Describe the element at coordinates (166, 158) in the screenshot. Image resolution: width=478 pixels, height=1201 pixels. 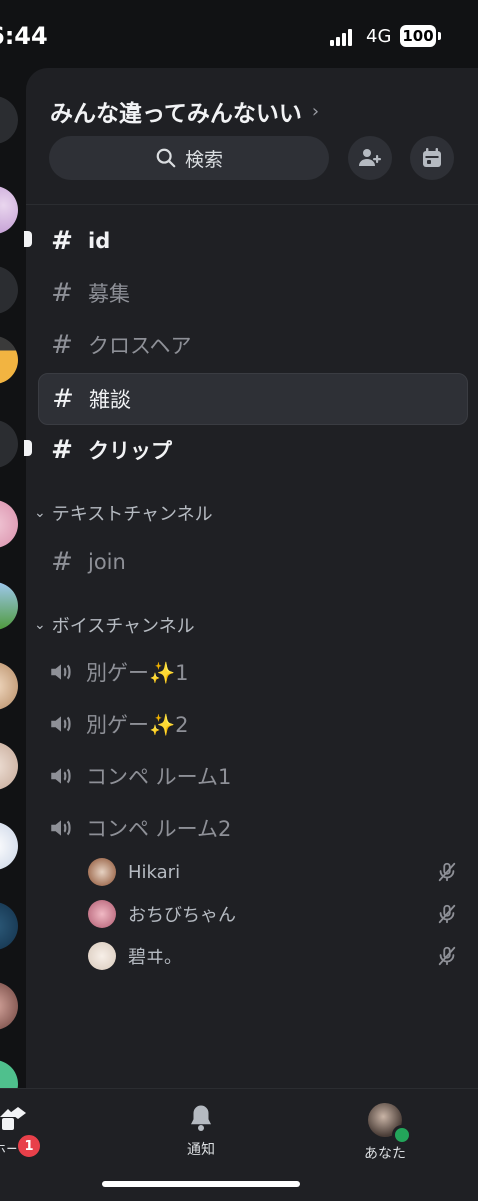
I see `search-icon` at that location.